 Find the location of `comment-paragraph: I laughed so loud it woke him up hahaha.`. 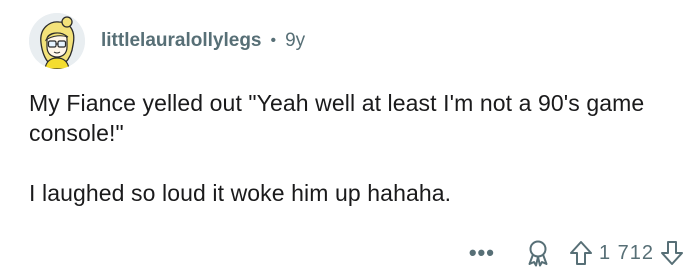

comment-paragraph: I laughed so loud it woke him up hahaha. is located at coordinates (240, 193).